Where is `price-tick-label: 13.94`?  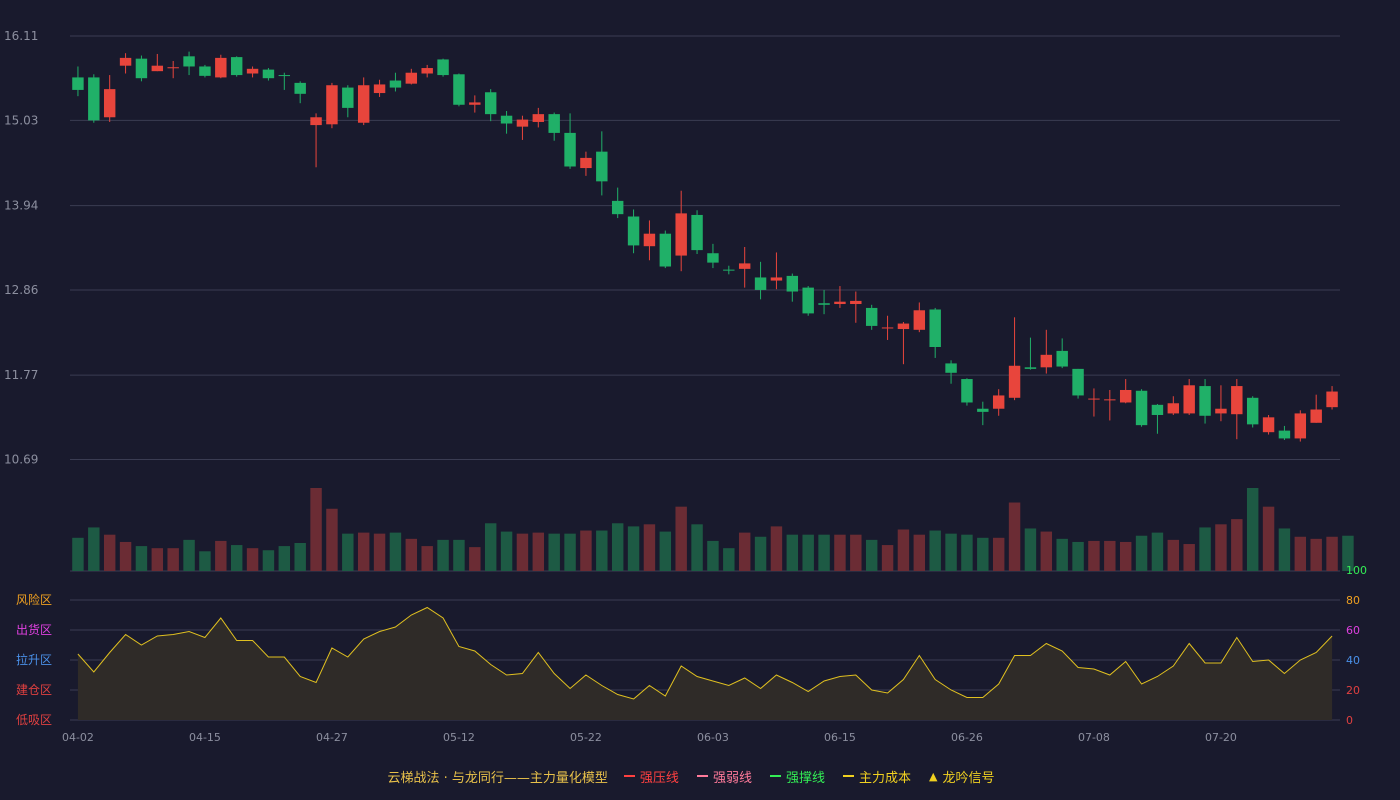
price-tick-label: 13.94 is located at coordinates (21, 206).